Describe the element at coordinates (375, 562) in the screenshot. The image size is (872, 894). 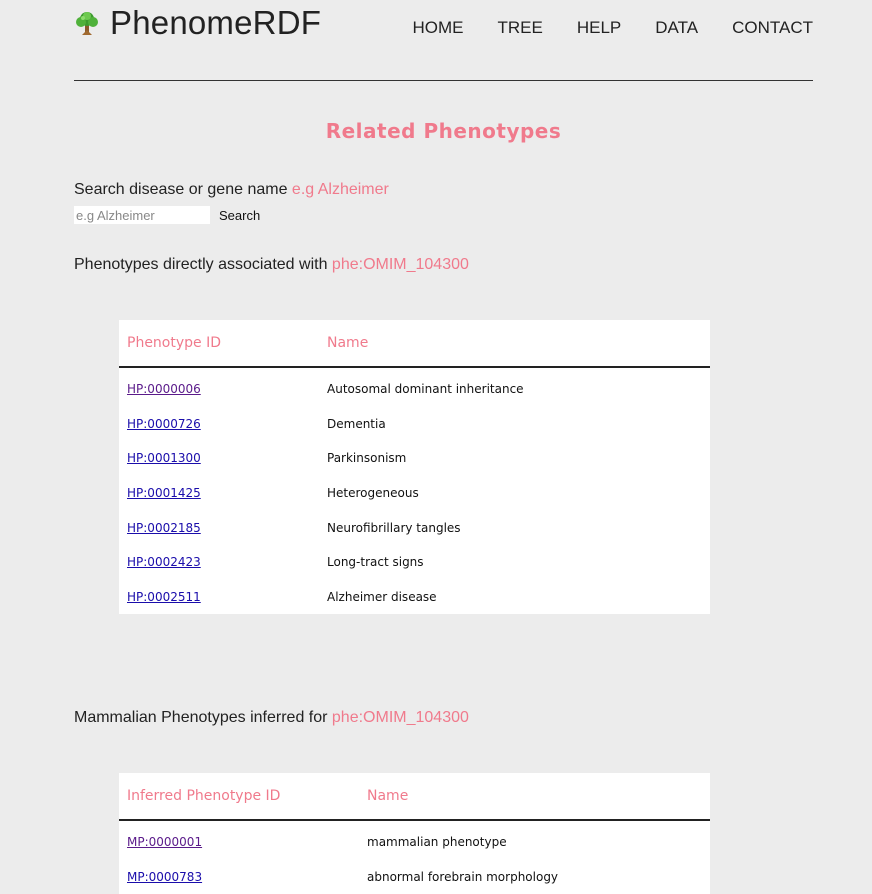
I see `cell-name: Long-tract signs` at that location.